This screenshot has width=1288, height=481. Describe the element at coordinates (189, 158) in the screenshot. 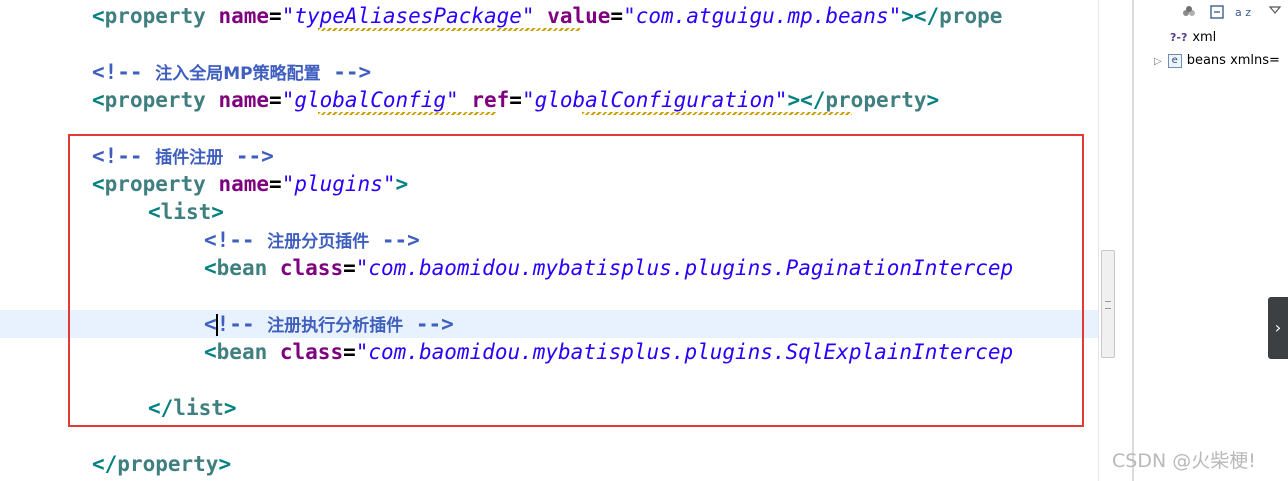

I see `comment-text: 插件注册` at that location.